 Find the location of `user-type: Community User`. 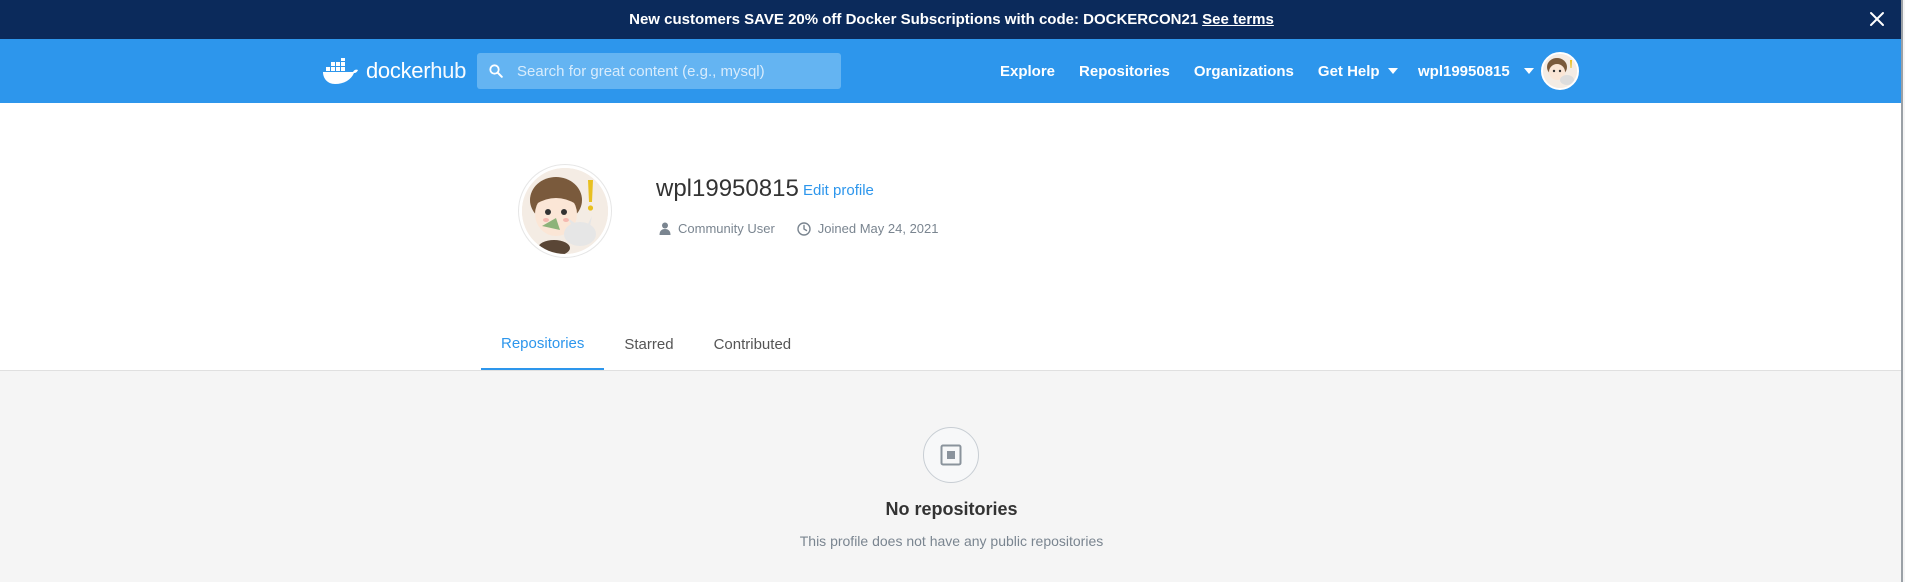

user-type: Community User is located at coordinates (717, 228).